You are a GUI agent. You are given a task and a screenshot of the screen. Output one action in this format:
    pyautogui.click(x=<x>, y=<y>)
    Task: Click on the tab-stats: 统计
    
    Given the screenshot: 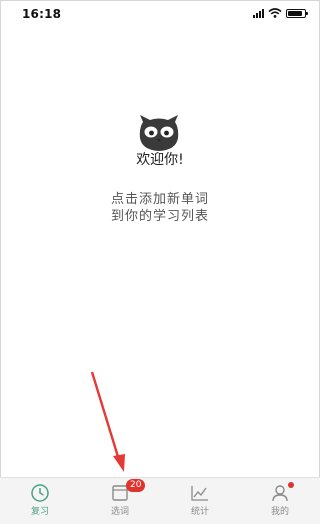 What is the action you would take?
    pyautogui.click(x=200, y=501)
    